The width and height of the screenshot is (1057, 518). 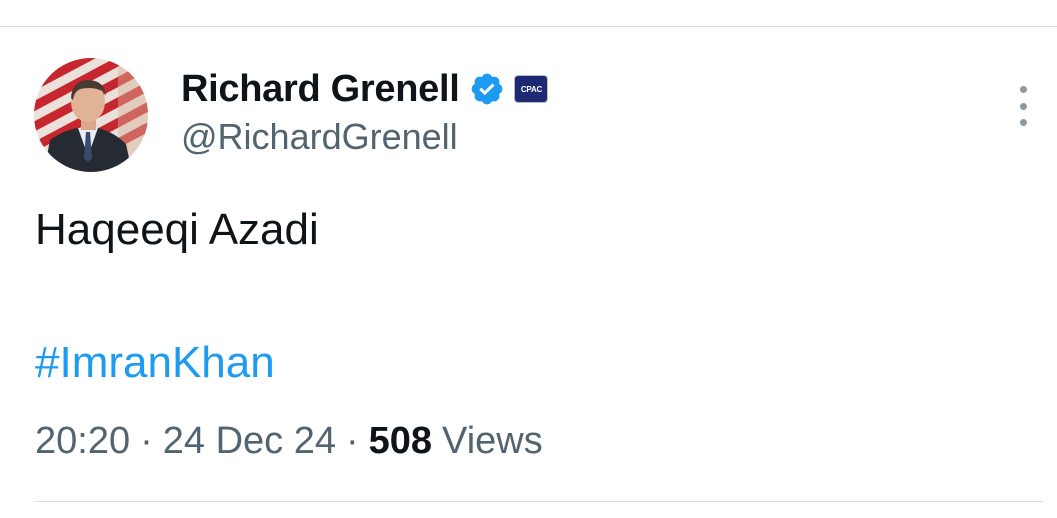 What do you see at coordinates (82, 441) in the screenshot?
I see `tweet-time: 20:20` at bounding box center [82, 441].